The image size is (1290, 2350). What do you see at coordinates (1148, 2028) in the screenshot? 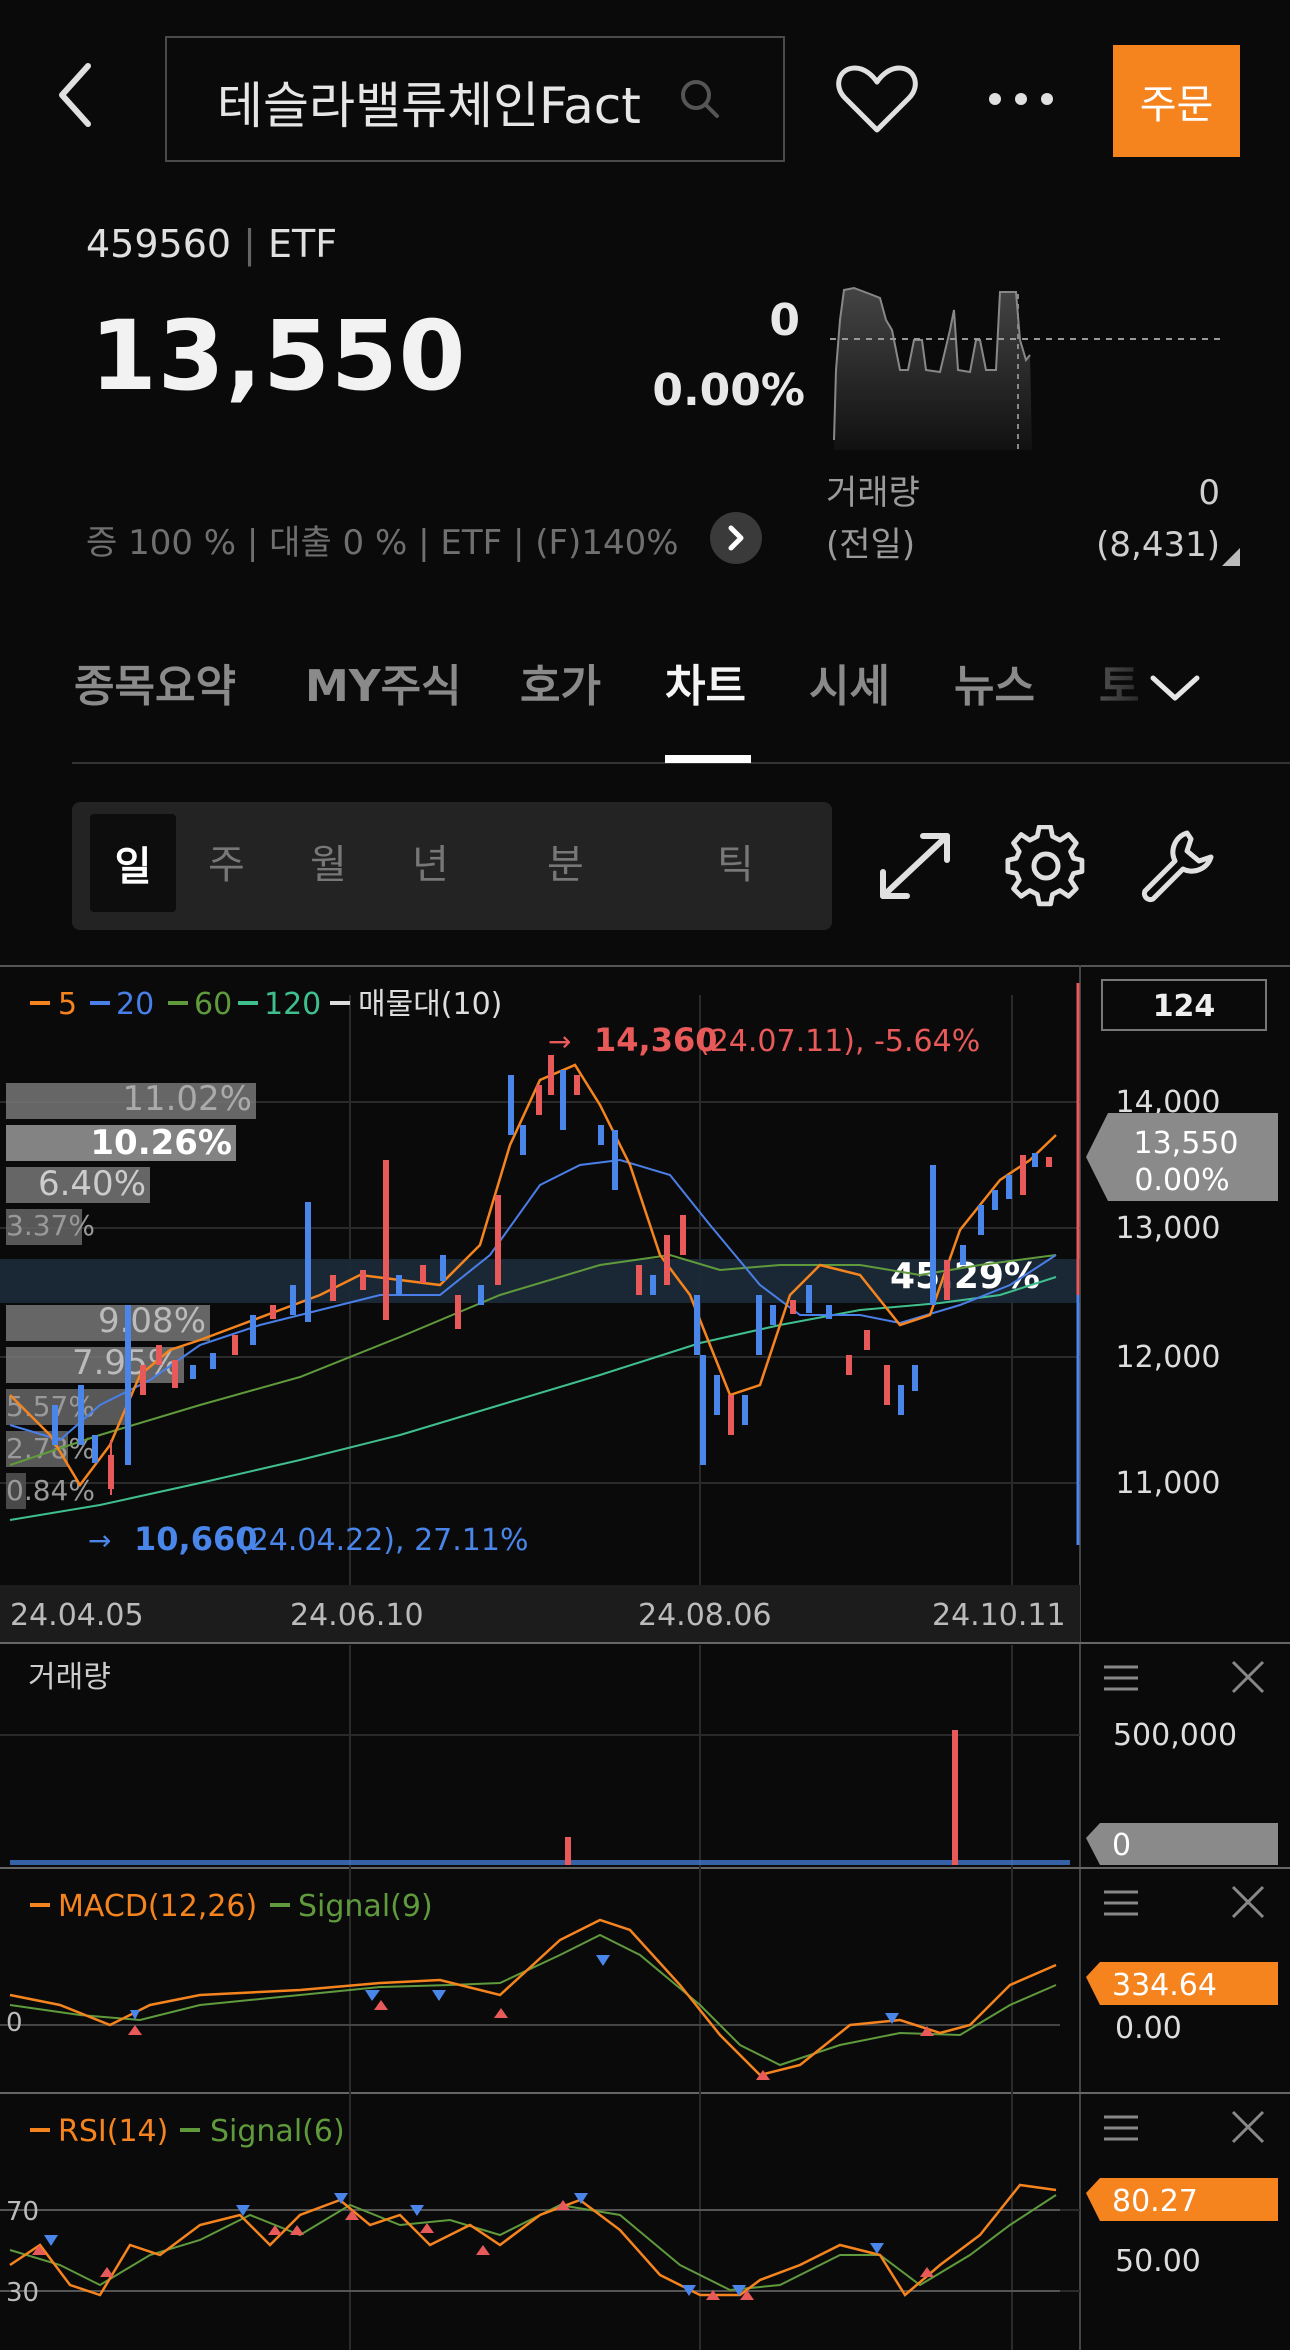
I see `macd-tick: 0.00` at bounding box center [1148, 2028].